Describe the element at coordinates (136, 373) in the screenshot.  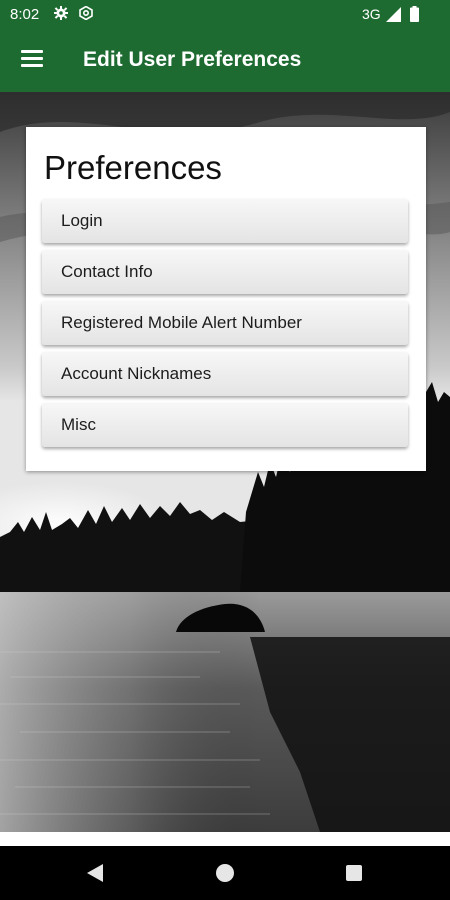
I see `account-nicknames-button-label: Account Nicknames` at that location.